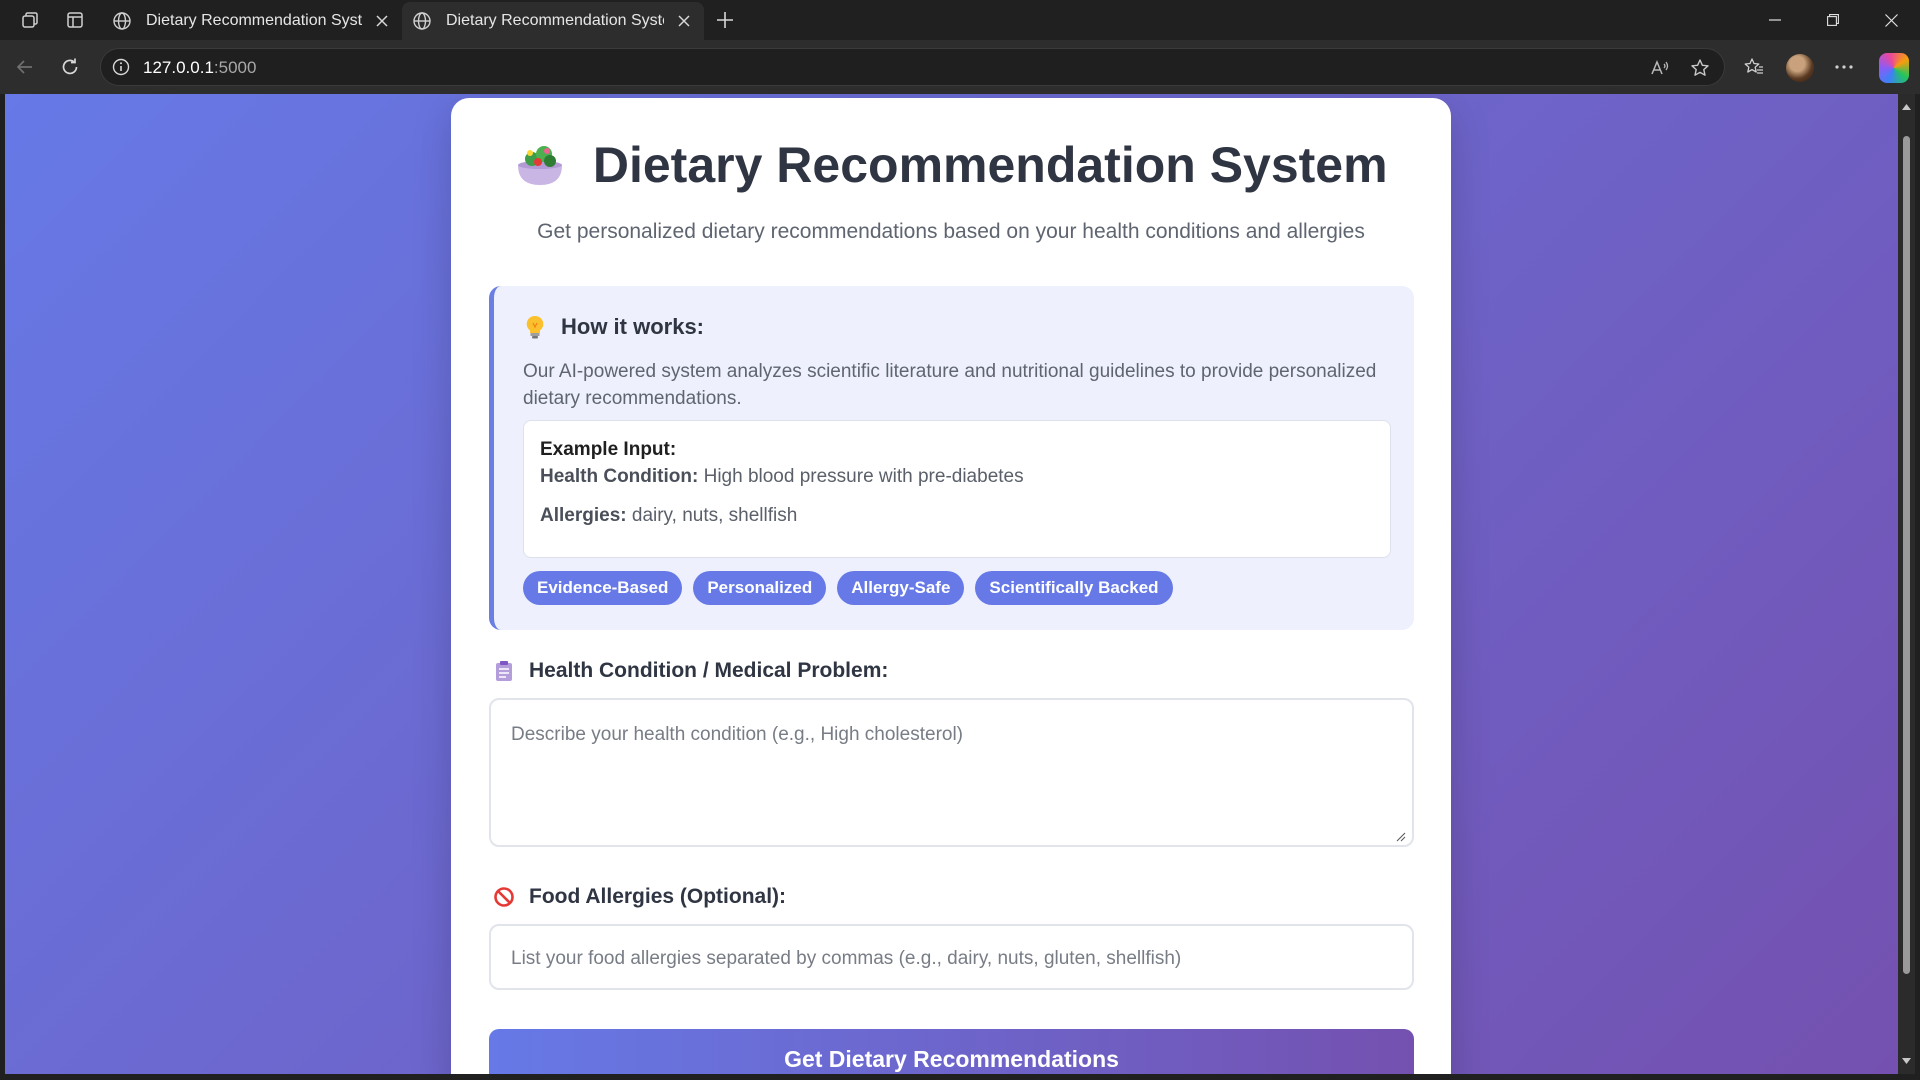 This screenshot has width=1920, height=1080. I want to click on tag-allergy-safe: Allergy-Safe, so click(901, 588).